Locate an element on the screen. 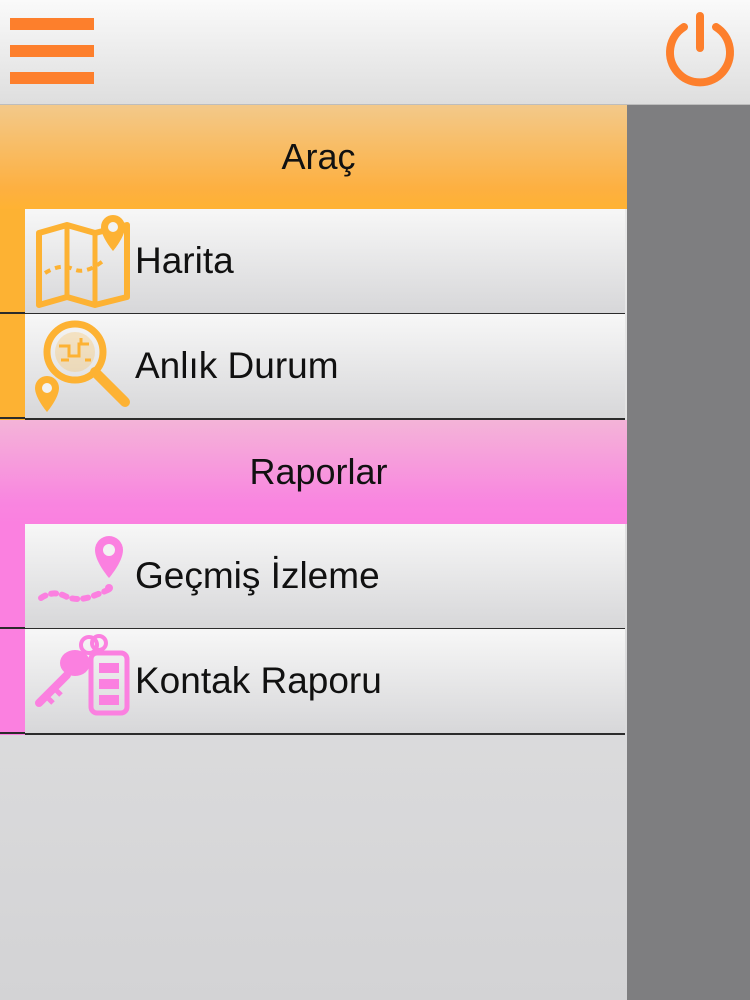 The width and height of the screenshot is (750, 1000). section-header-arac: Araç is located at coordinates (313, 157).